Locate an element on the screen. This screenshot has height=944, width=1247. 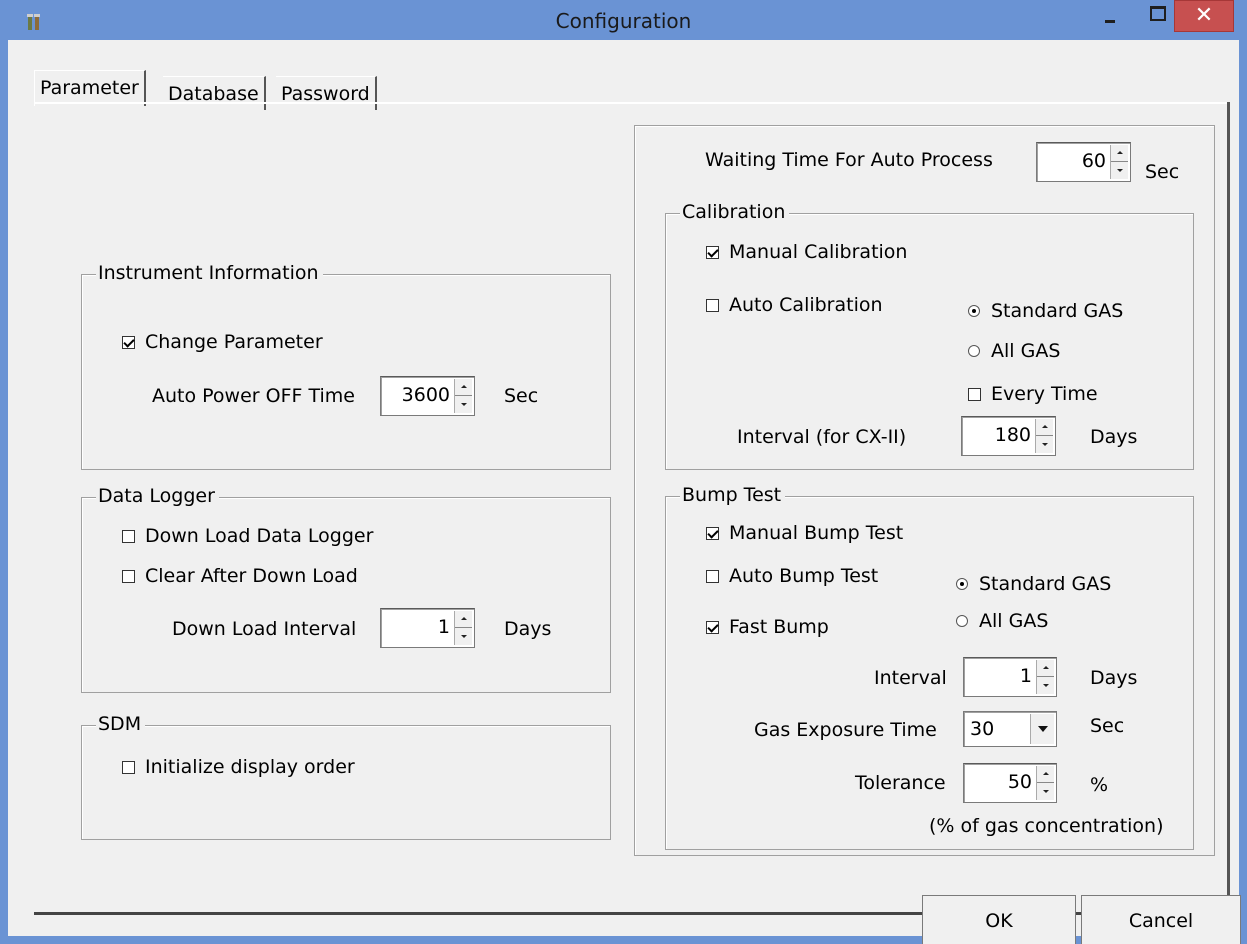
title-bar: Configuration ✕ is located at coordinates (623, 20).